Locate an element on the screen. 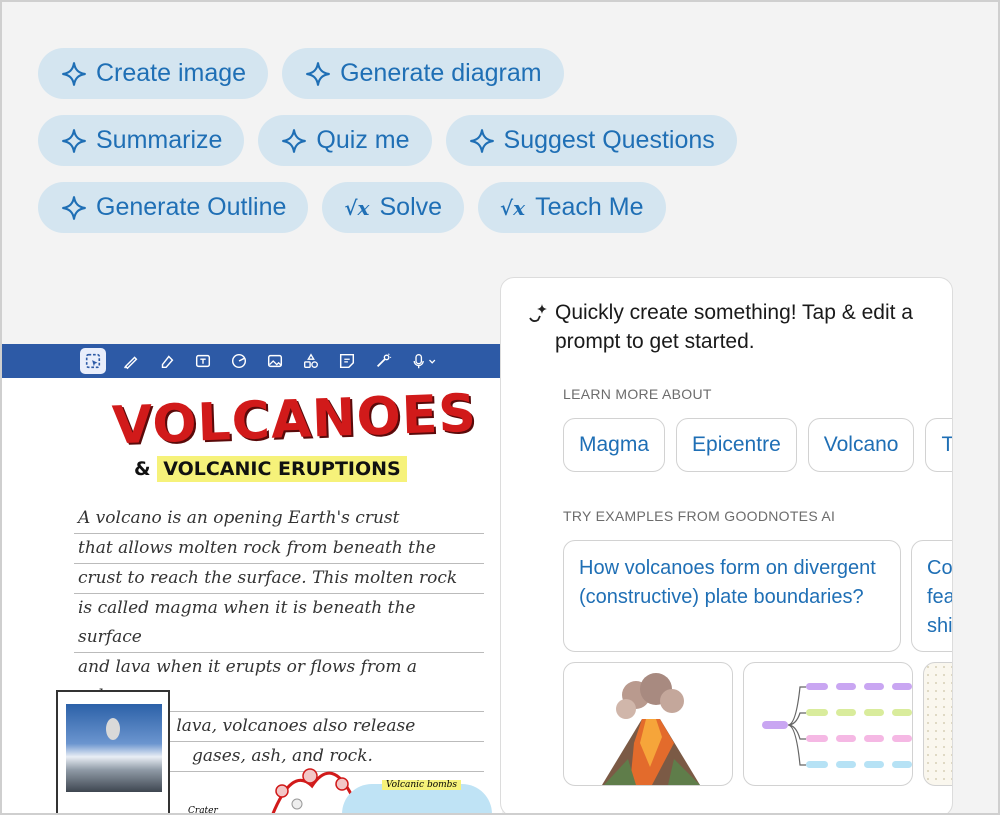  examples-label: TRY EXAMPLES FROM GOODNOTES AI is located at coordinates (699, 516).